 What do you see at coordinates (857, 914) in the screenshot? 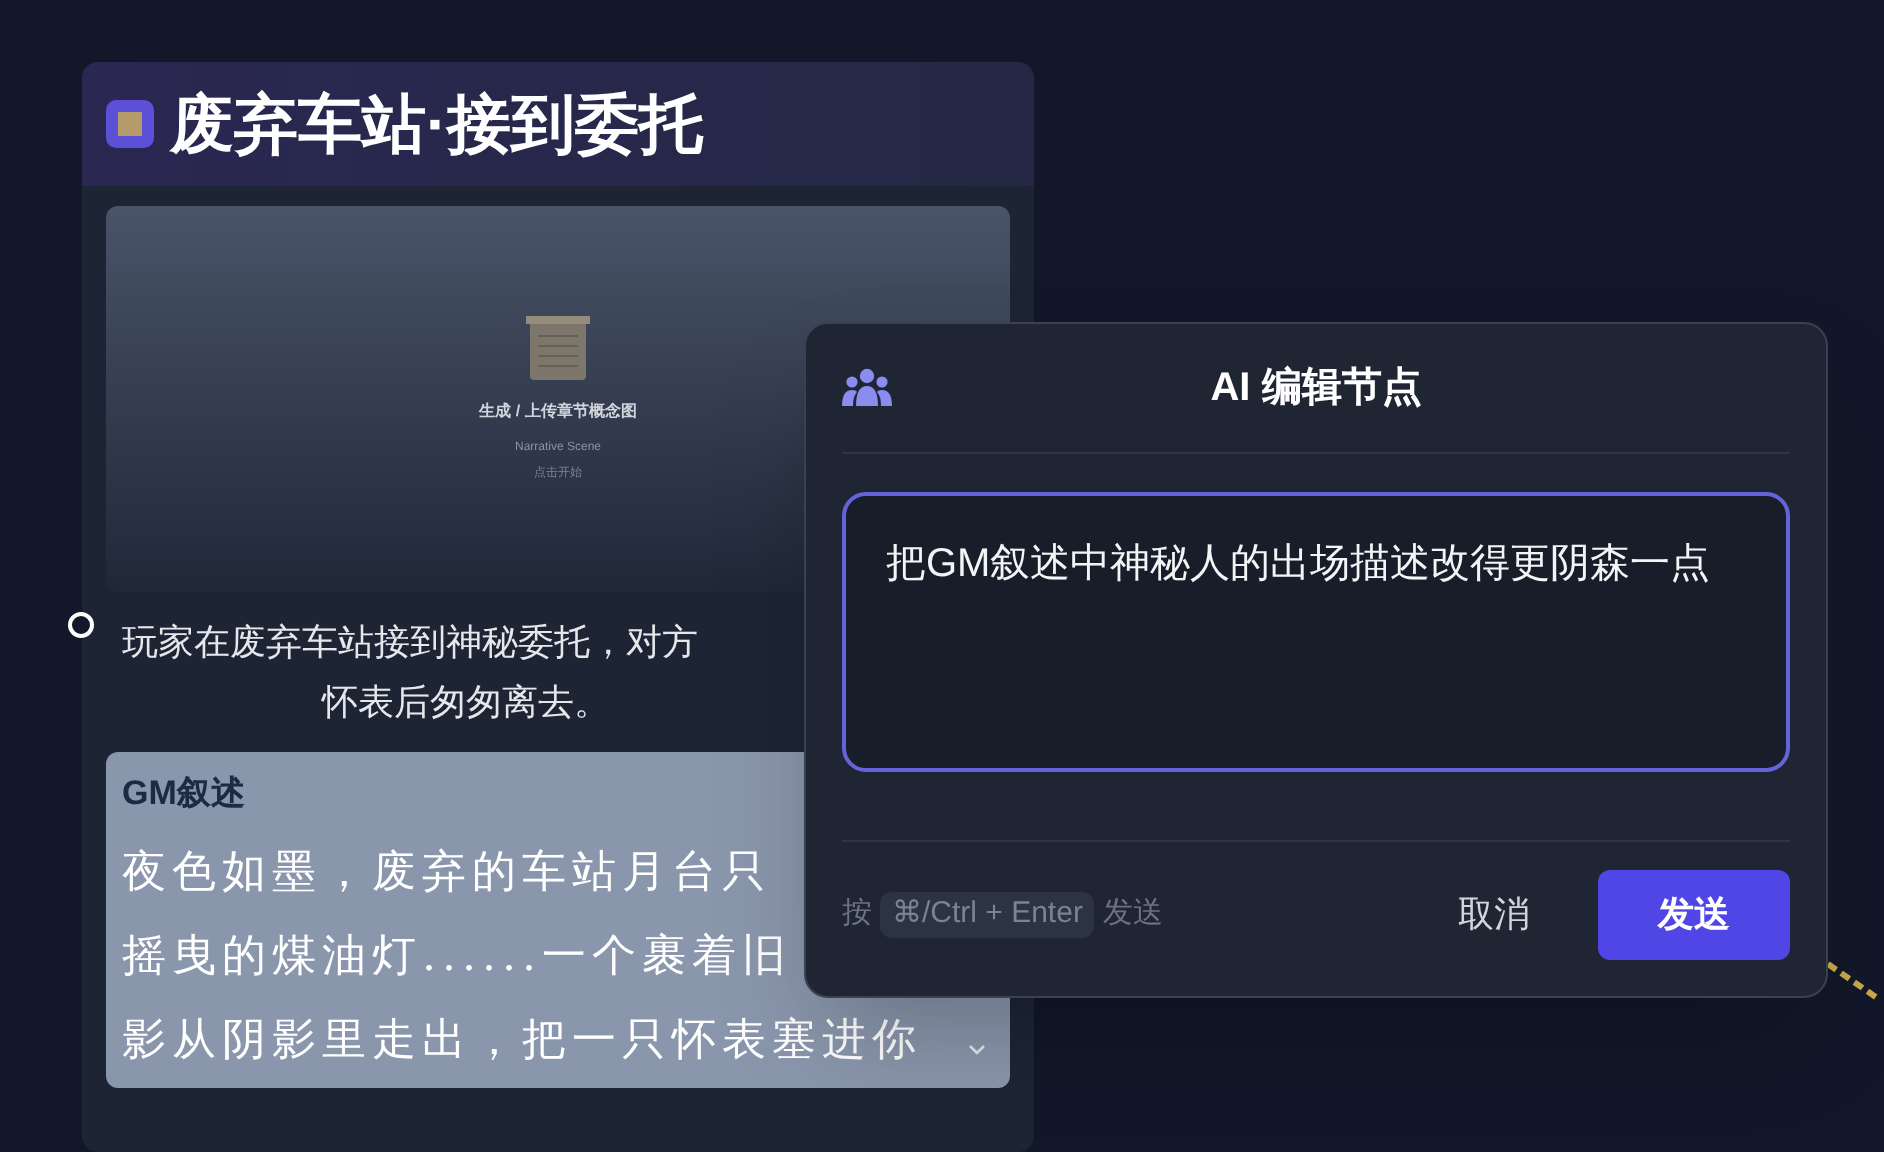
I see `hint-text: 按` at bounding box center [857, 914].